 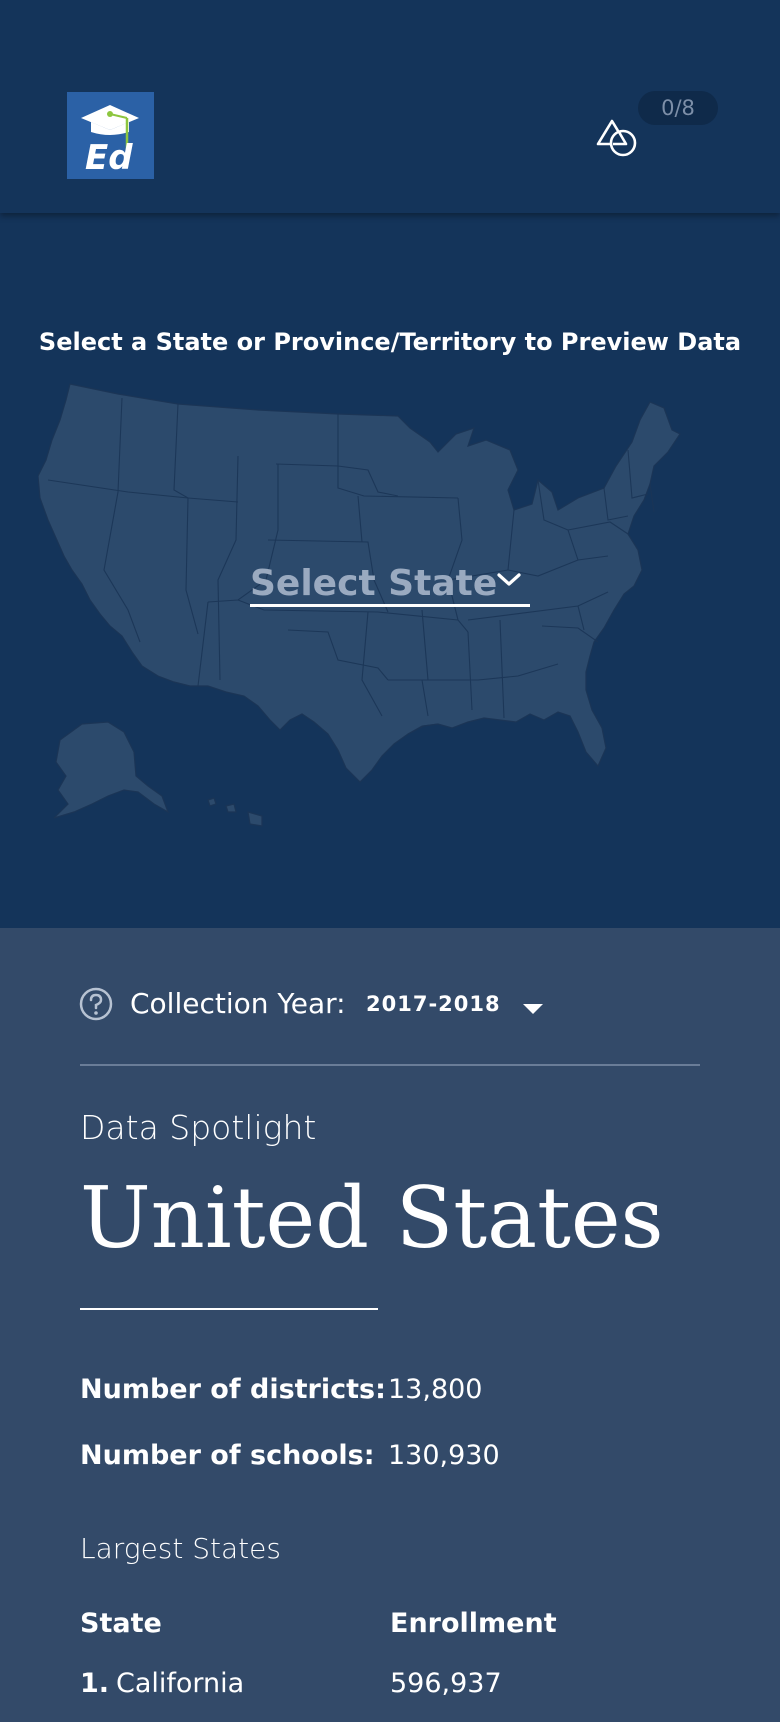 I want to click on shapes-icon, so click(x=619, y=139).